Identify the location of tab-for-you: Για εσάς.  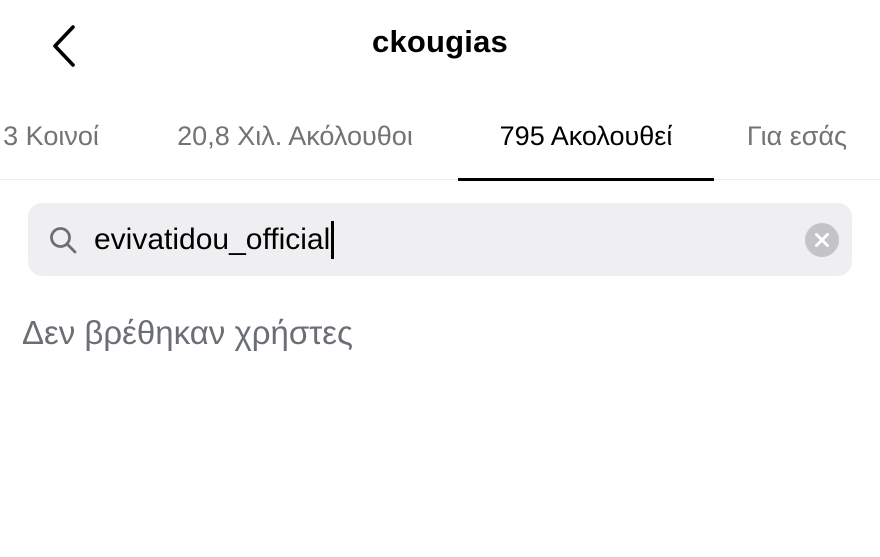
(797, 136).